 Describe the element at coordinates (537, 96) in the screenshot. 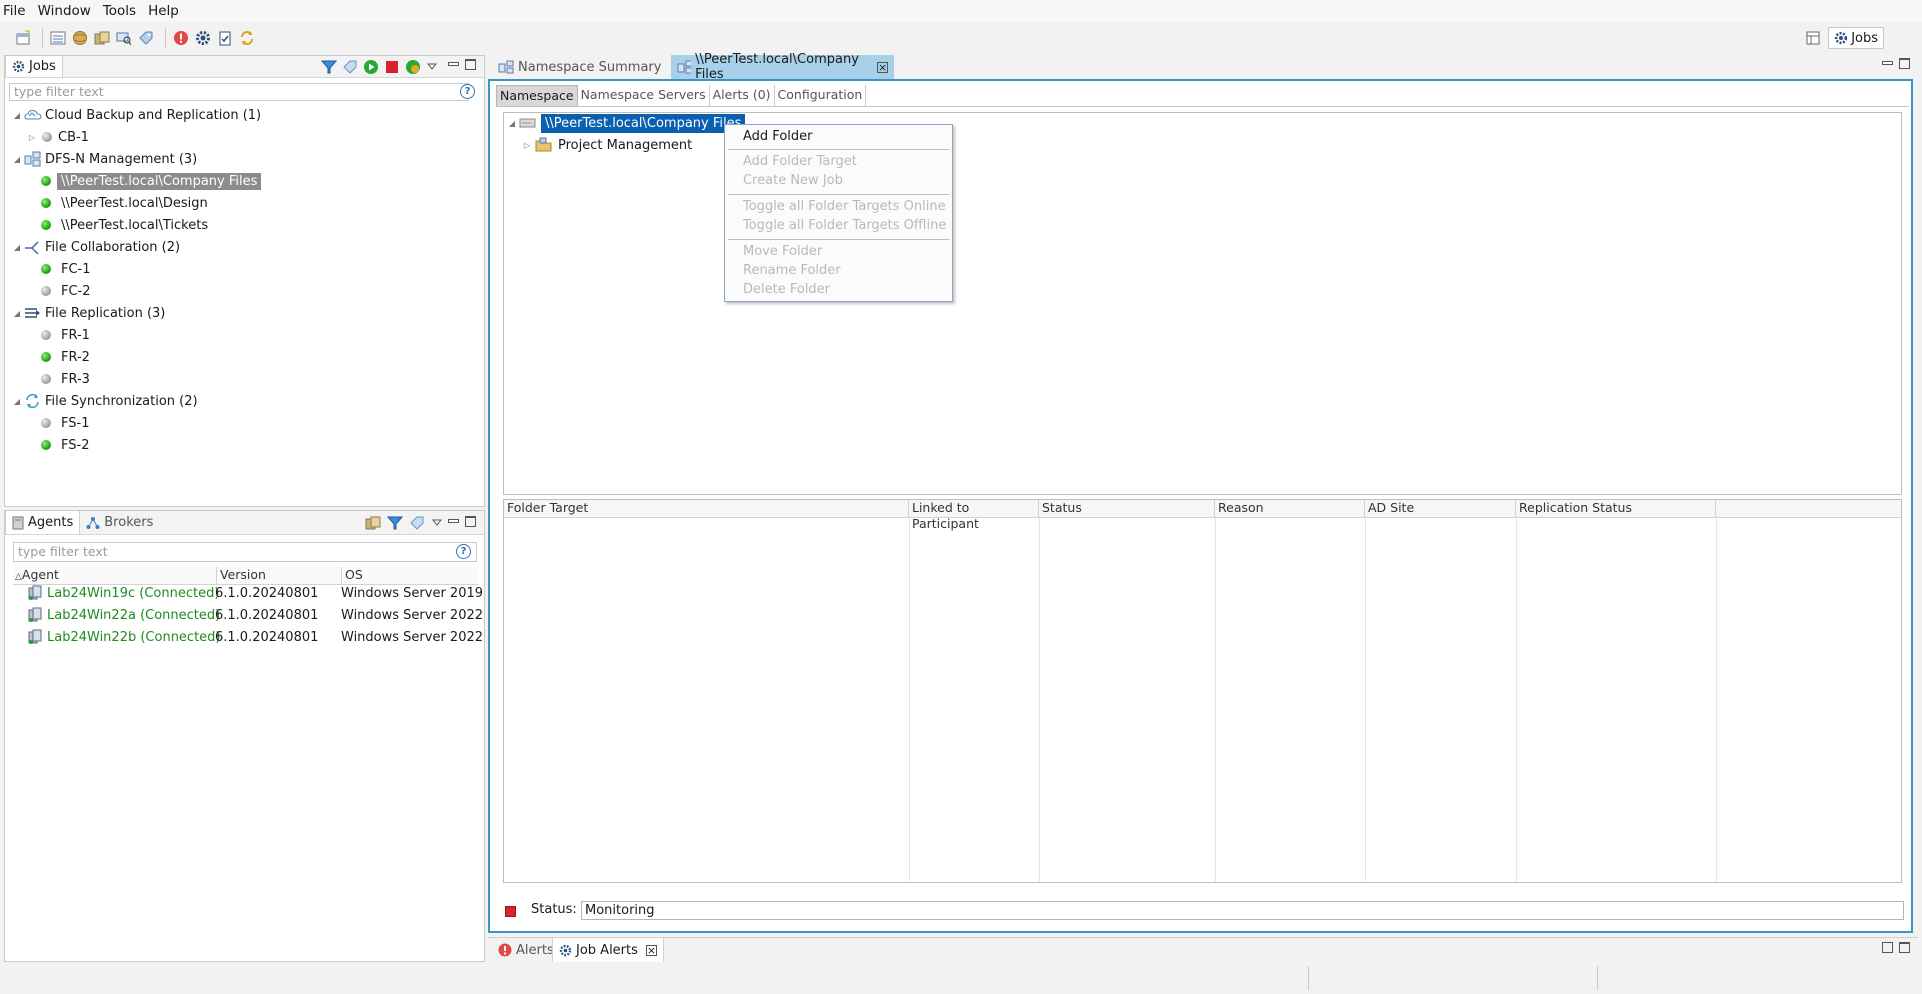

I see `subtab-namespace: Namespace` at that location.